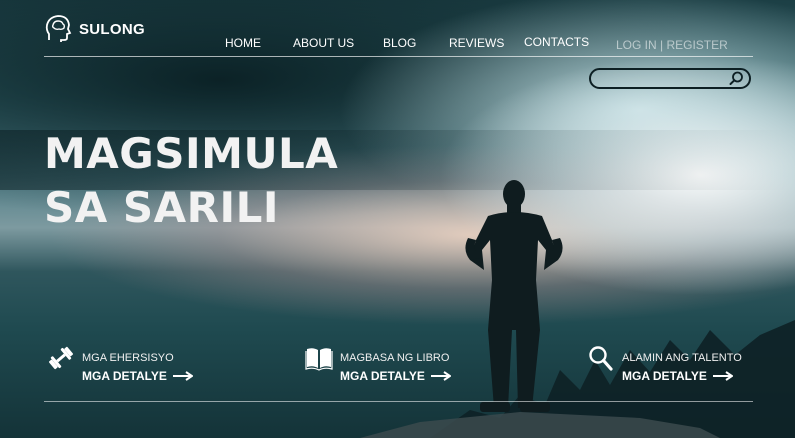 The height and width of the screenshot is (438, 795). Describe the element at coordinates (191, 153) in the screenshot. I see `hero-line-1: MAGSIMULA` at that location.